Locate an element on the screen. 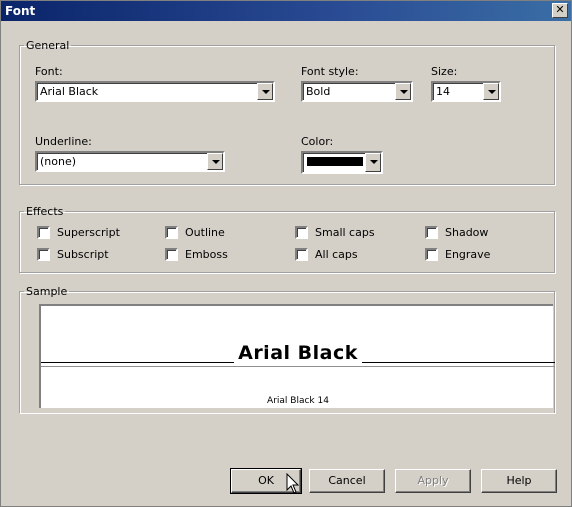 The image size is (572, 507). font-style-combo: Bold is located at coordinates (357, 91).